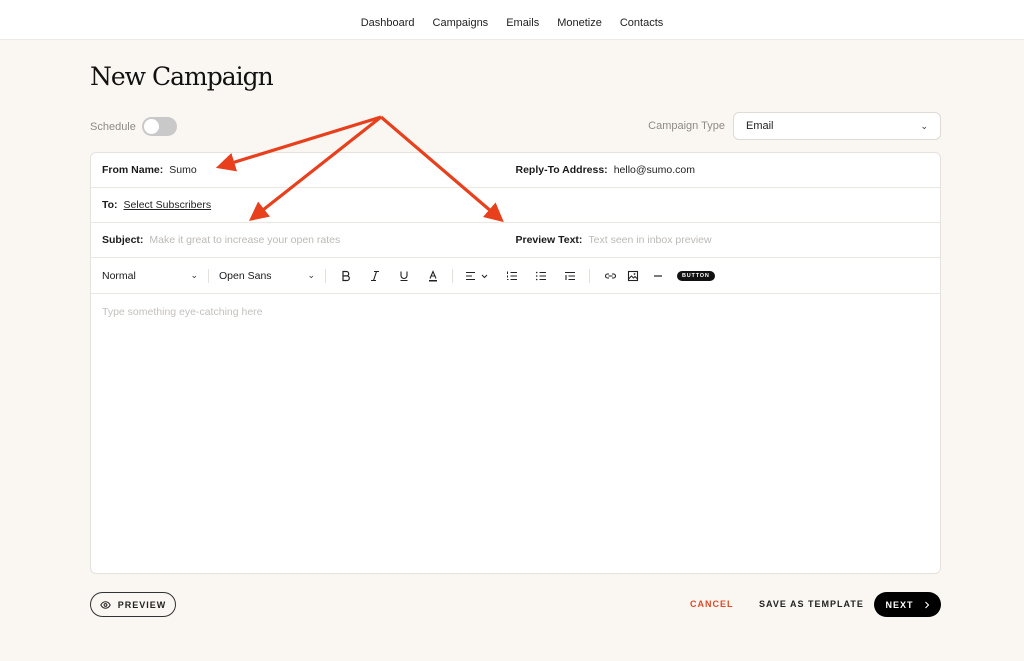 The image size is (1024, 661). I want to click on toggle-knob, so click(151, 126).